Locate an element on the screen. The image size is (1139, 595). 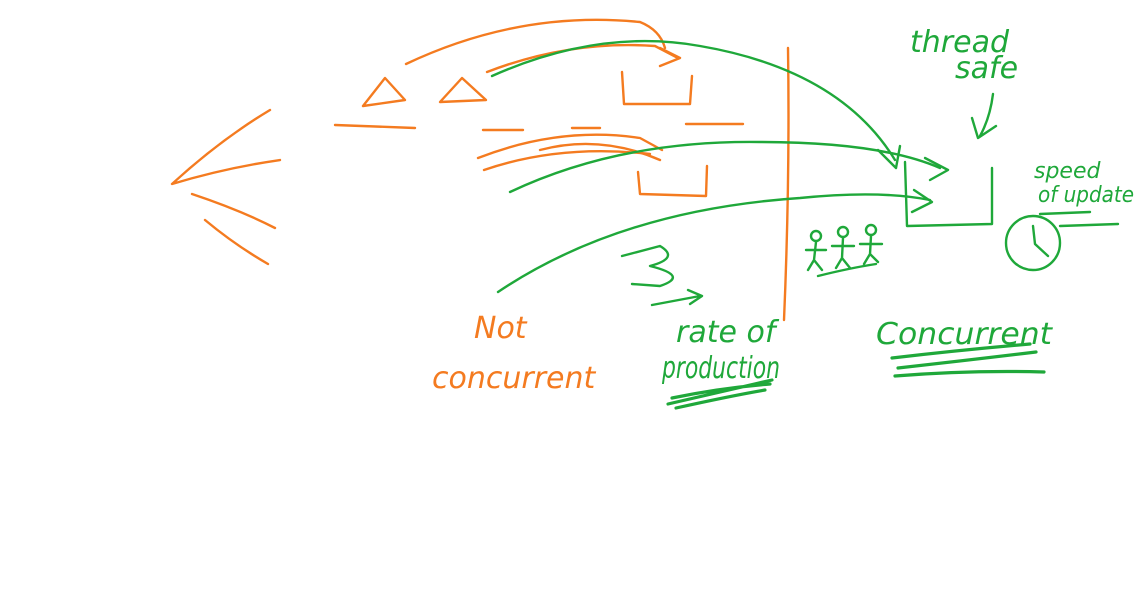
speed-line1: speed is located at coordinates (1067, 171).